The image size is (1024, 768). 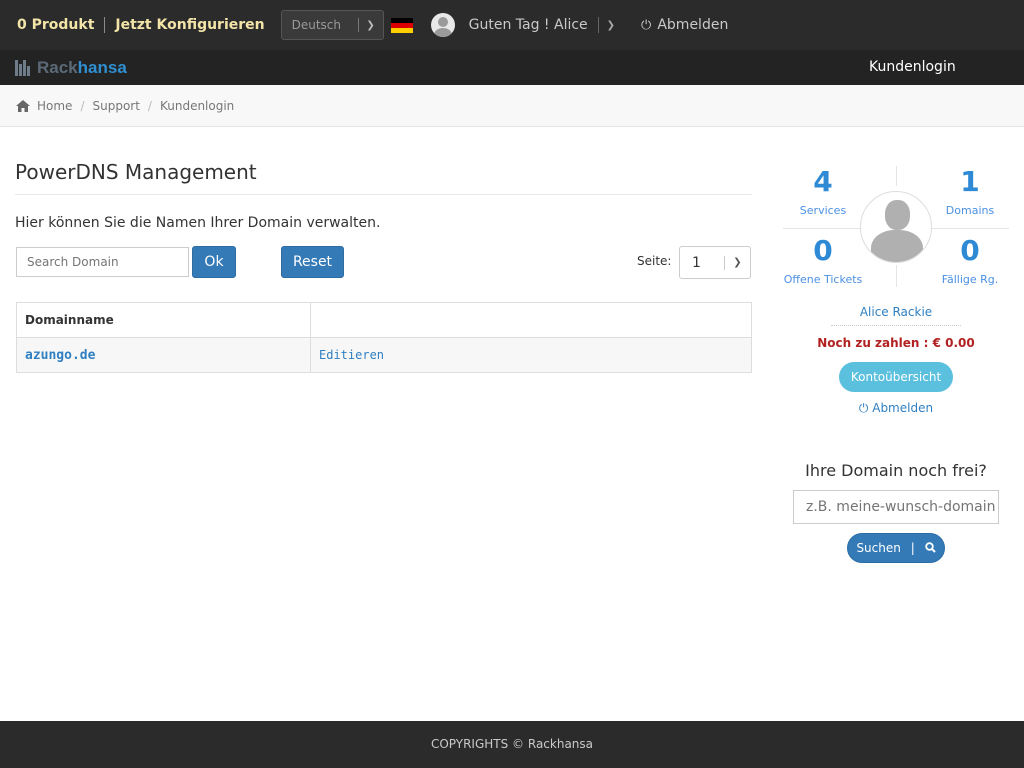 I want to click on domain-check-title: Ihre Domain noch frei?, so click(x=896, y=470).